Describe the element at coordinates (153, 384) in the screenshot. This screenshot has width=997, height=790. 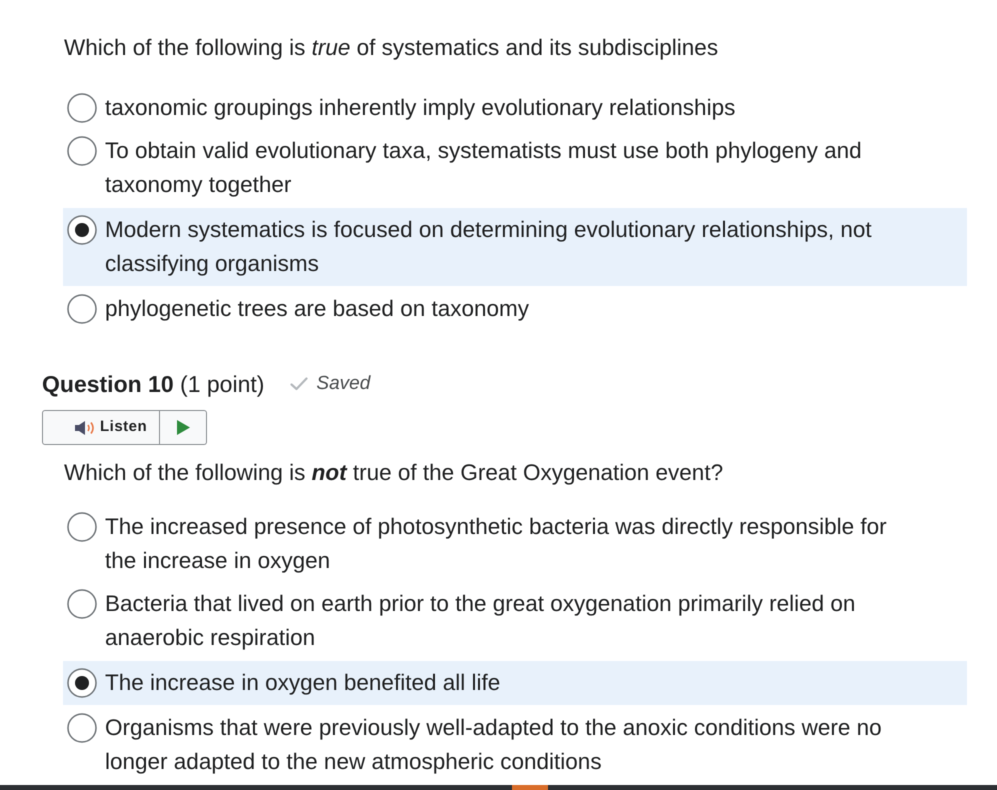
I see `question-heading: Question 10 (1 point)` at that location.